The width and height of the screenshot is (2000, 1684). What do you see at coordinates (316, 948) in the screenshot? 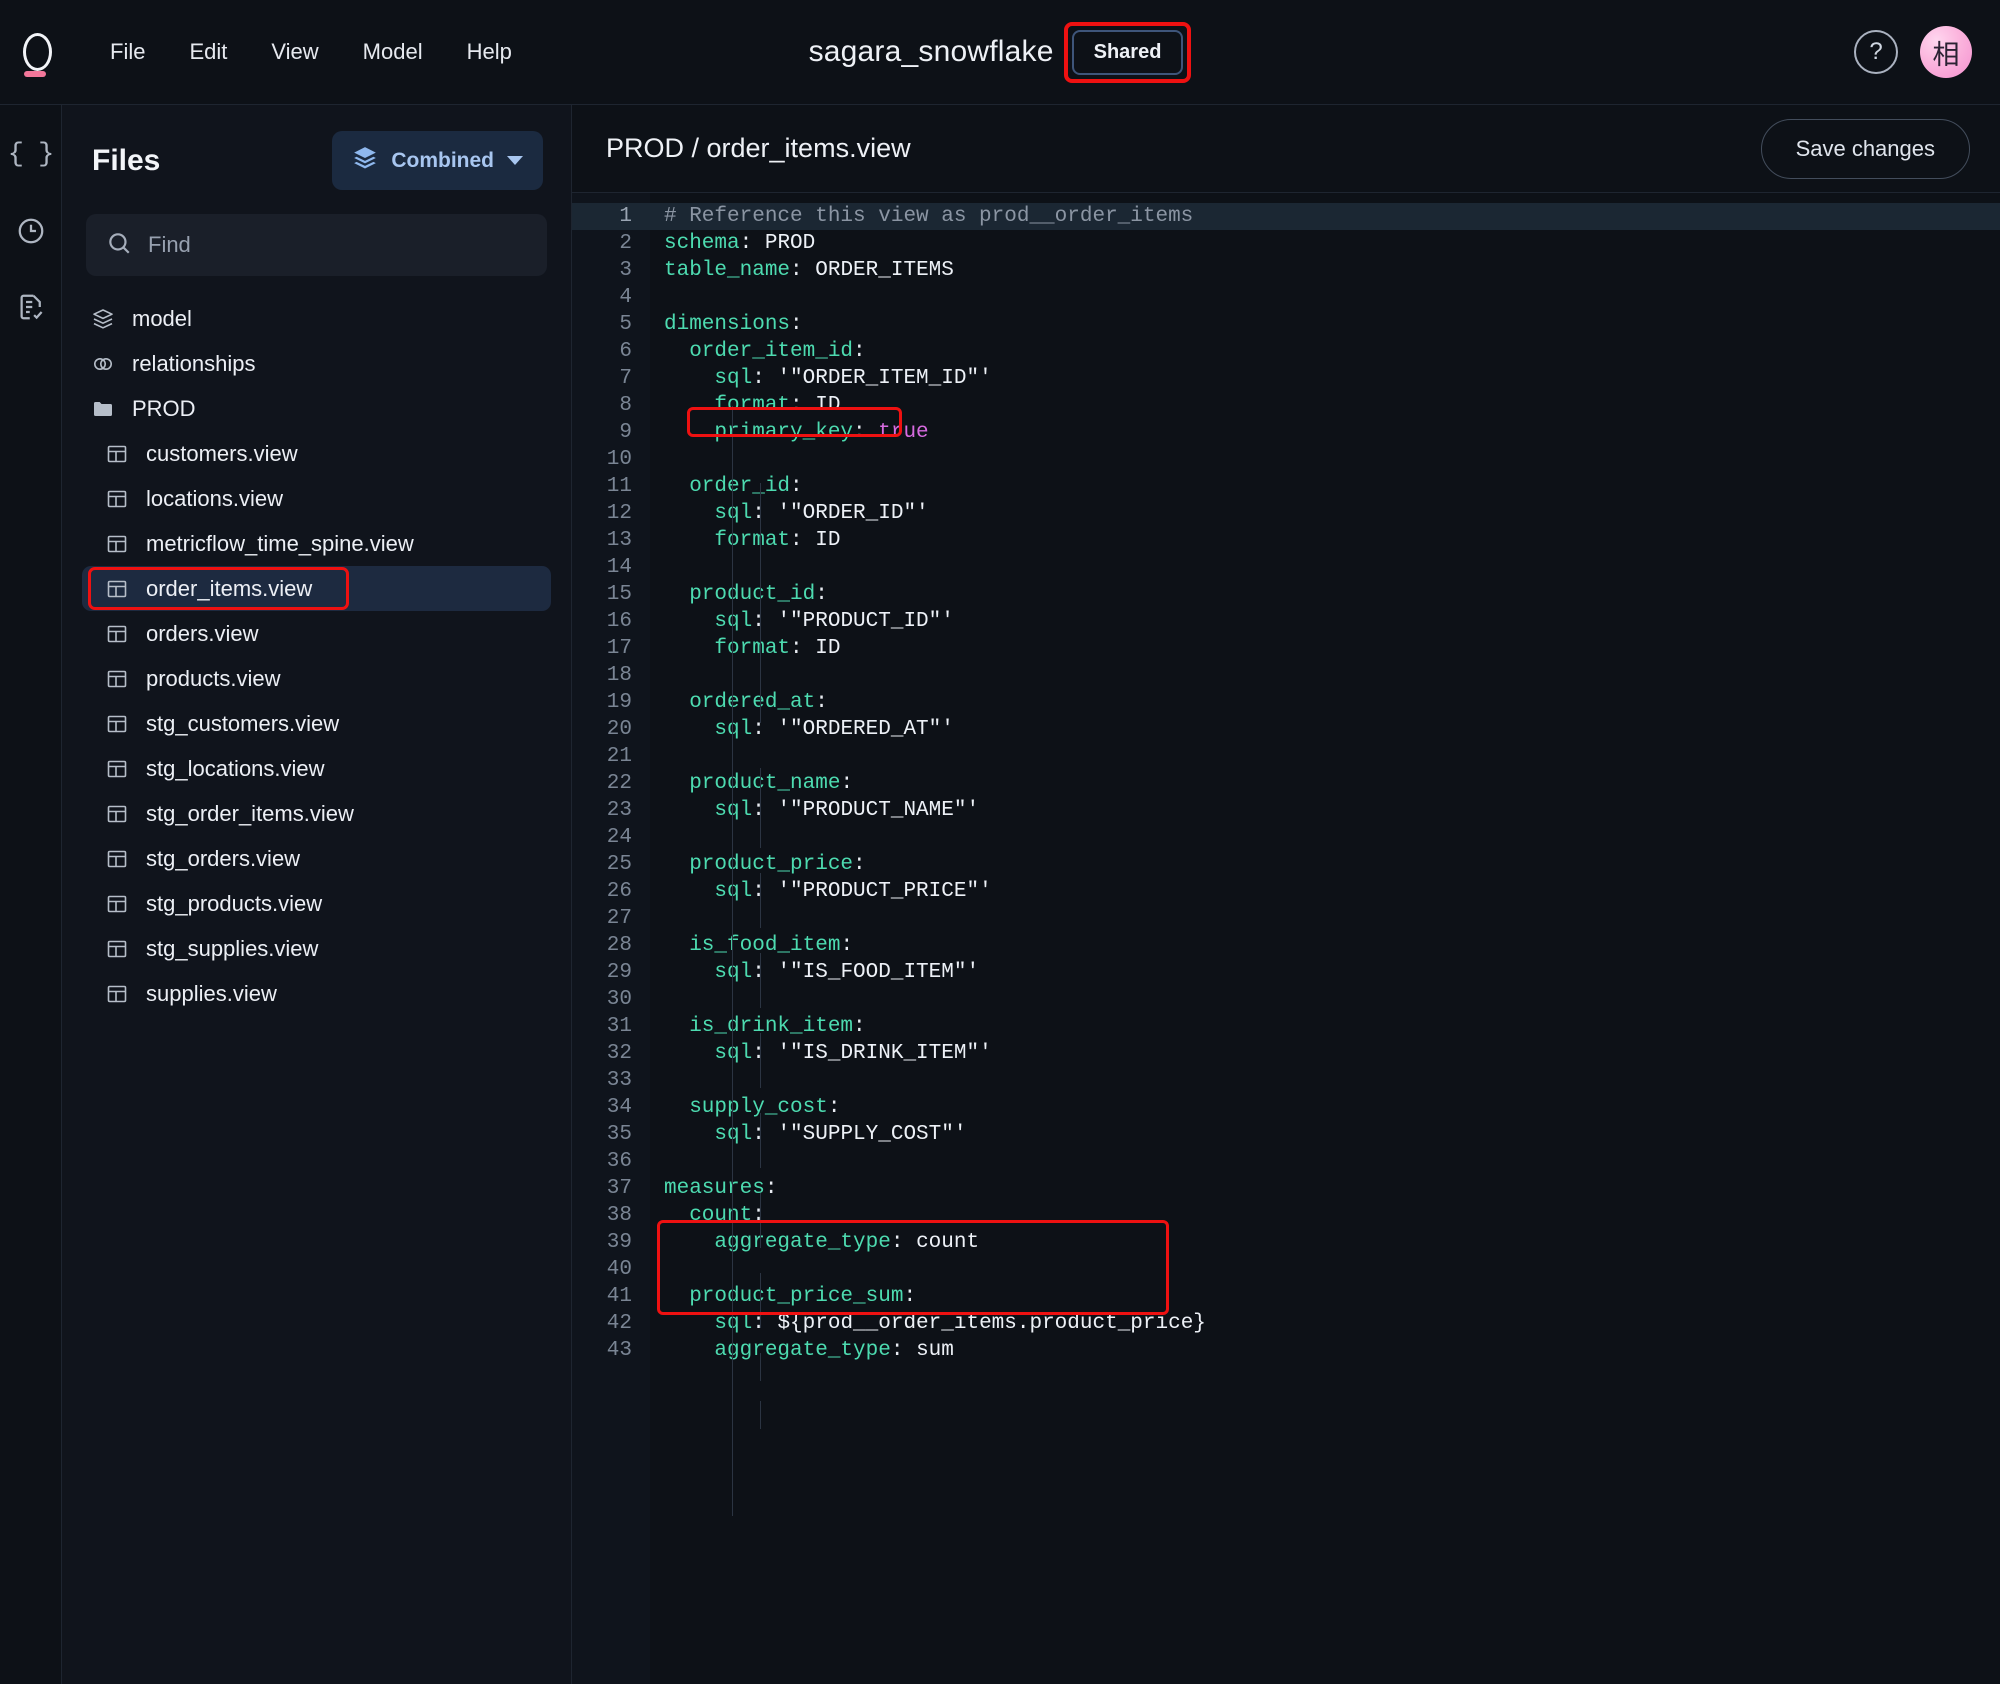
I see `file-list-item: stg_supplies.view` at bounding box center [316, 948].